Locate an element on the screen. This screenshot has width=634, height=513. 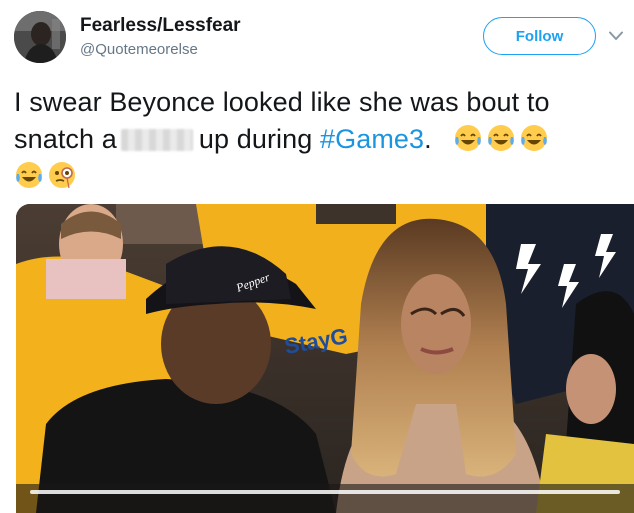
hashtag-link: #Game3 is located at coordinates (372, 139).